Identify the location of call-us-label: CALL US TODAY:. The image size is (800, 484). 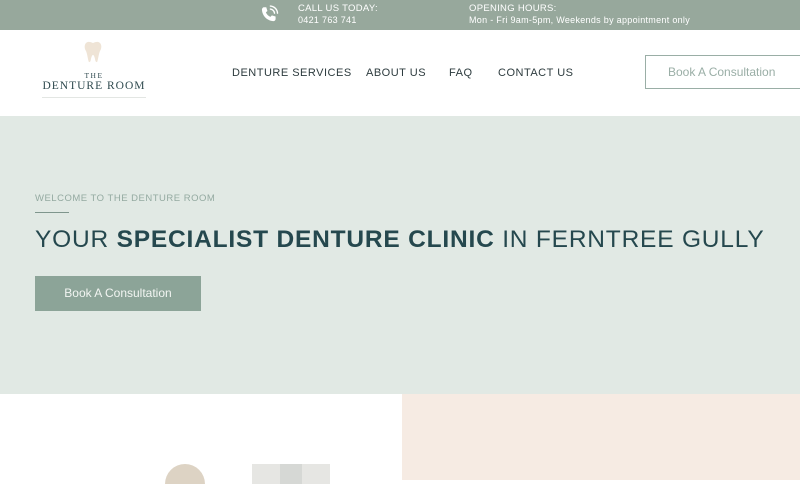
(338, 8).